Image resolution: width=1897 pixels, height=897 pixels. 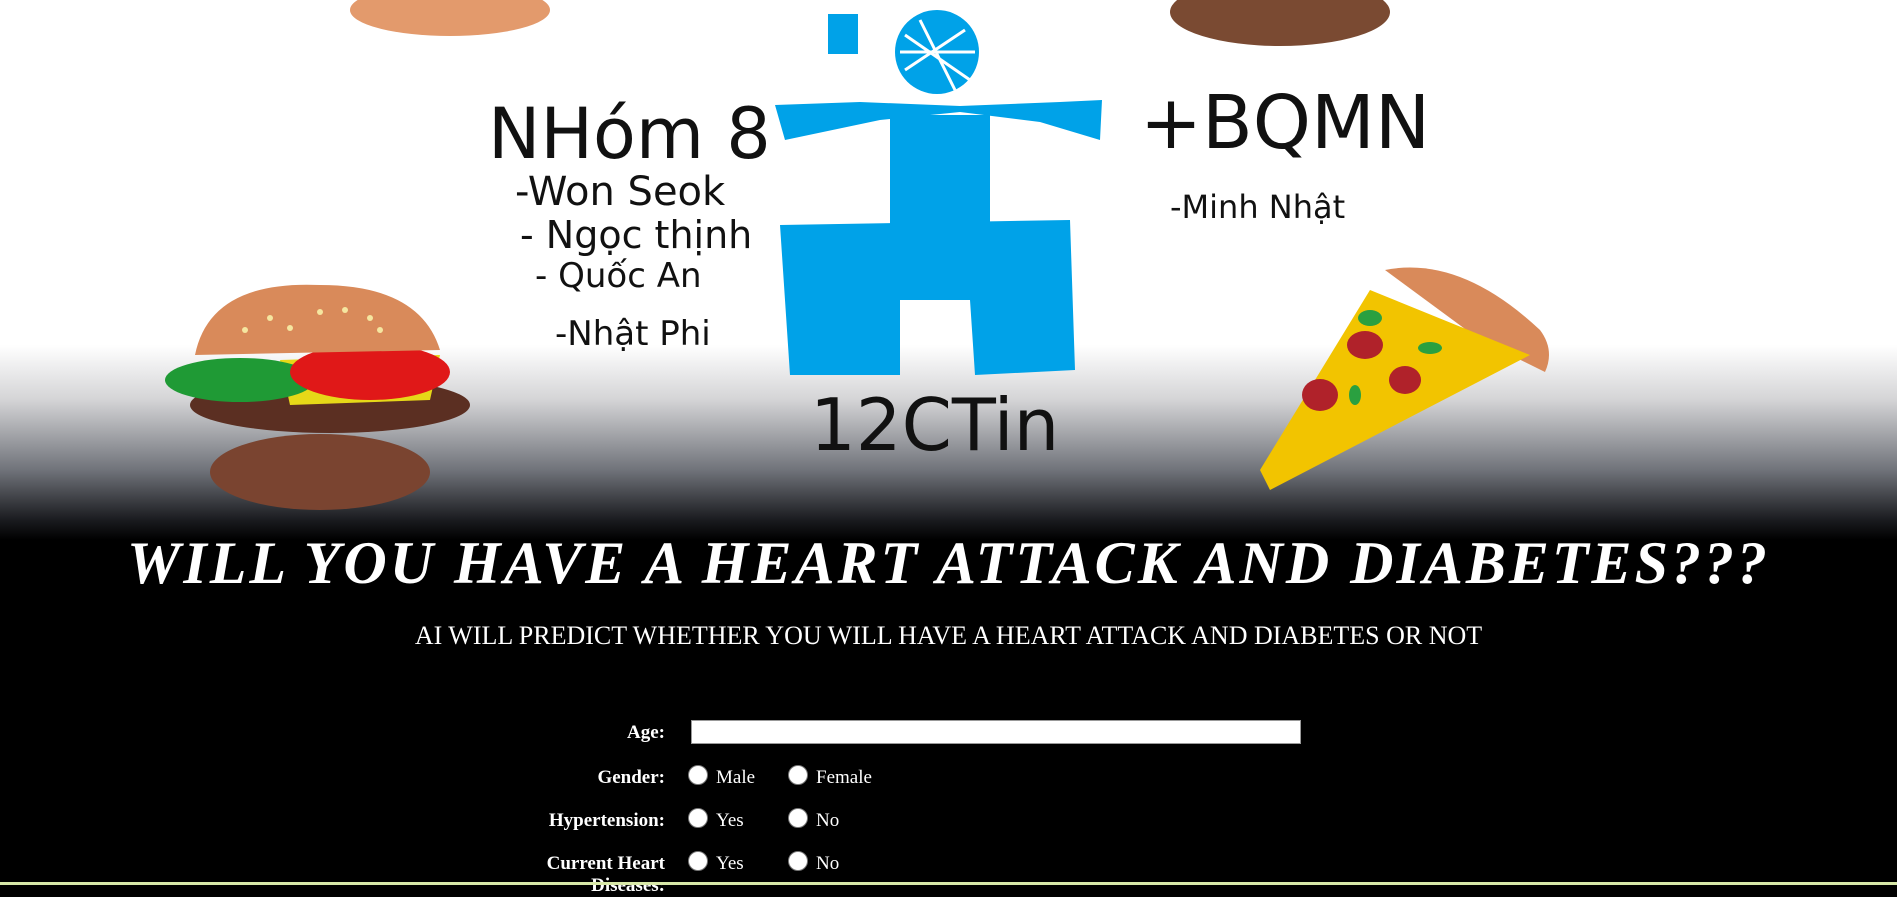 What do you see at coordinates (730, 863) in the screenshot?
I see `heart-disease-yes-label: Yes` at bounding box center [730, 863].